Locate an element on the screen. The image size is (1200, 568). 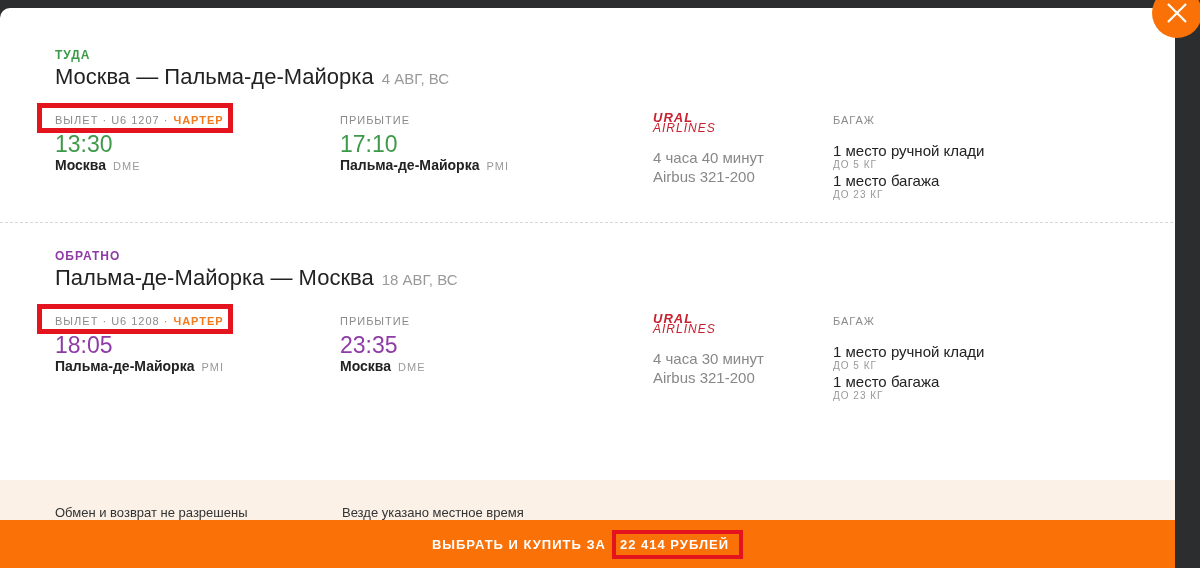
close-button is located at coordinates (1176, 19).